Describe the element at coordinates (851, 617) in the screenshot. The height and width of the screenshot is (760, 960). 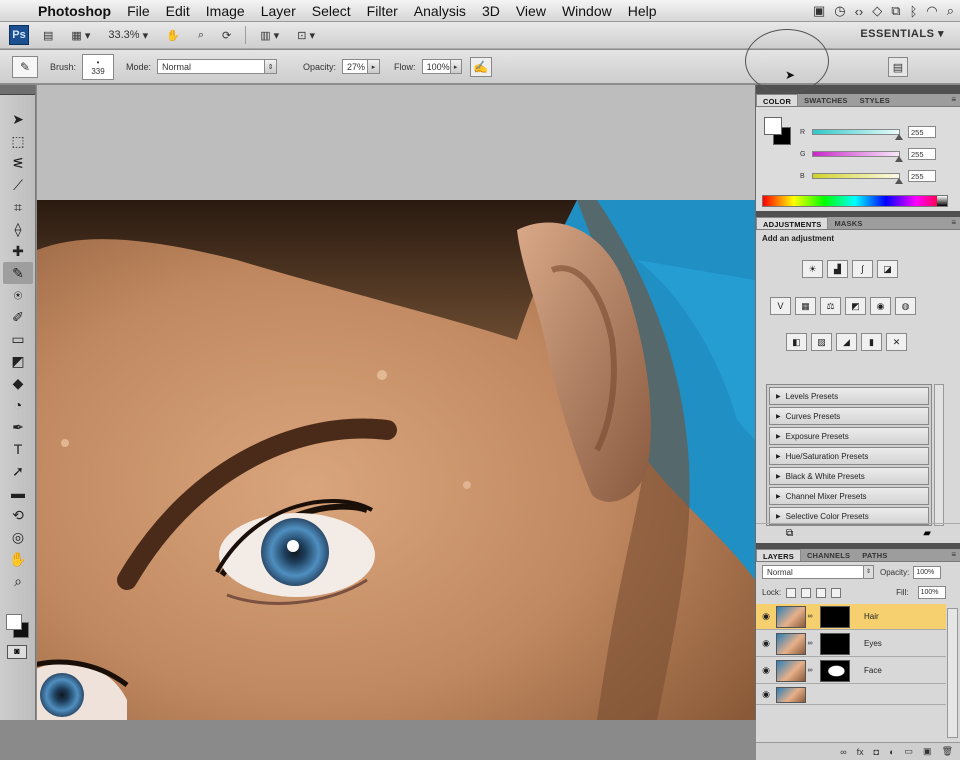
I see `layer-row-hair: ◉ ∞ Hair` at that location.